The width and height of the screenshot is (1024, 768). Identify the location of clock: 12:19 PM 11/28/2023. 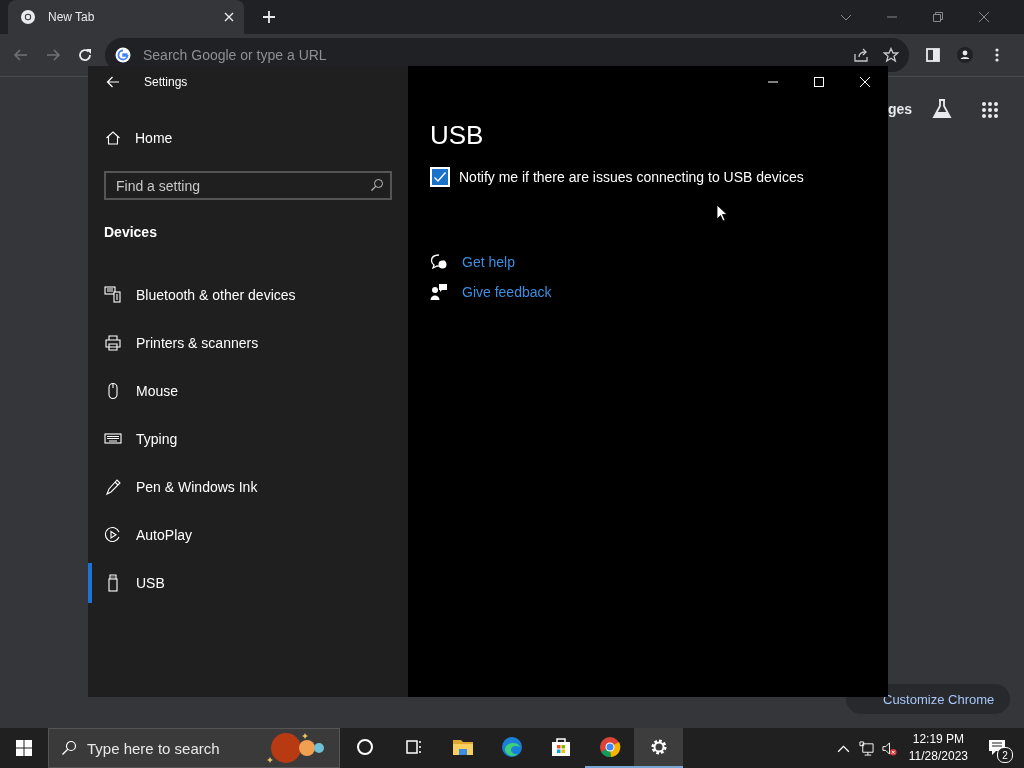
(938, 748).